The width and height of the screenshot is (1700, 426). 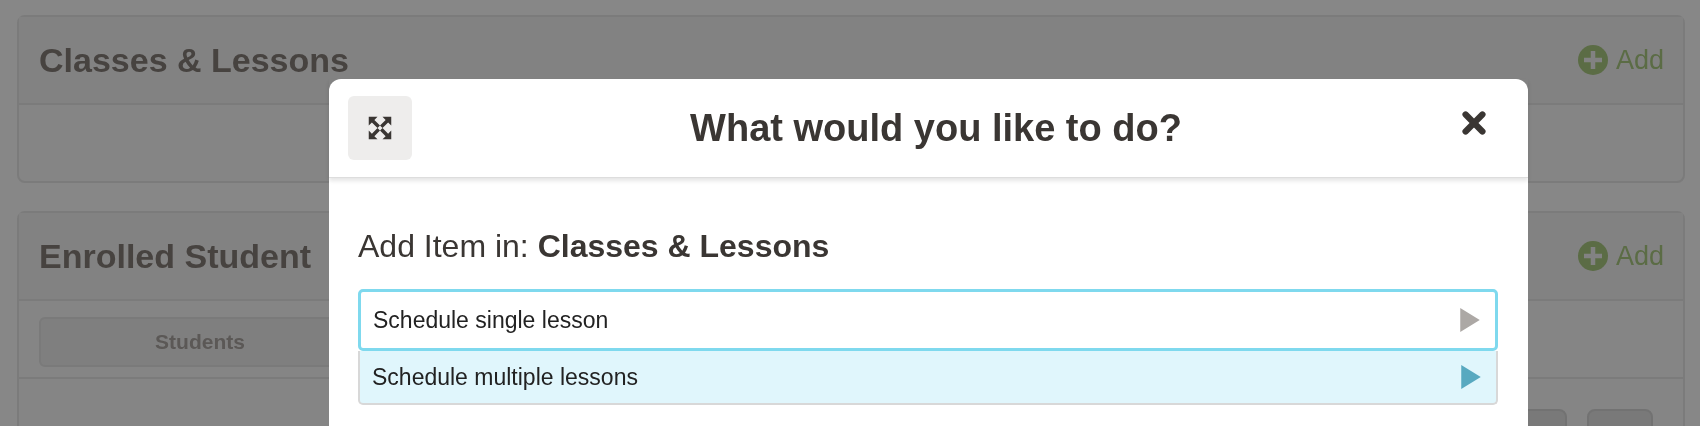 What do you see at coordinates (380, 128) in the screenshot?
I see `expand-button` at bounding box center [380, 128].